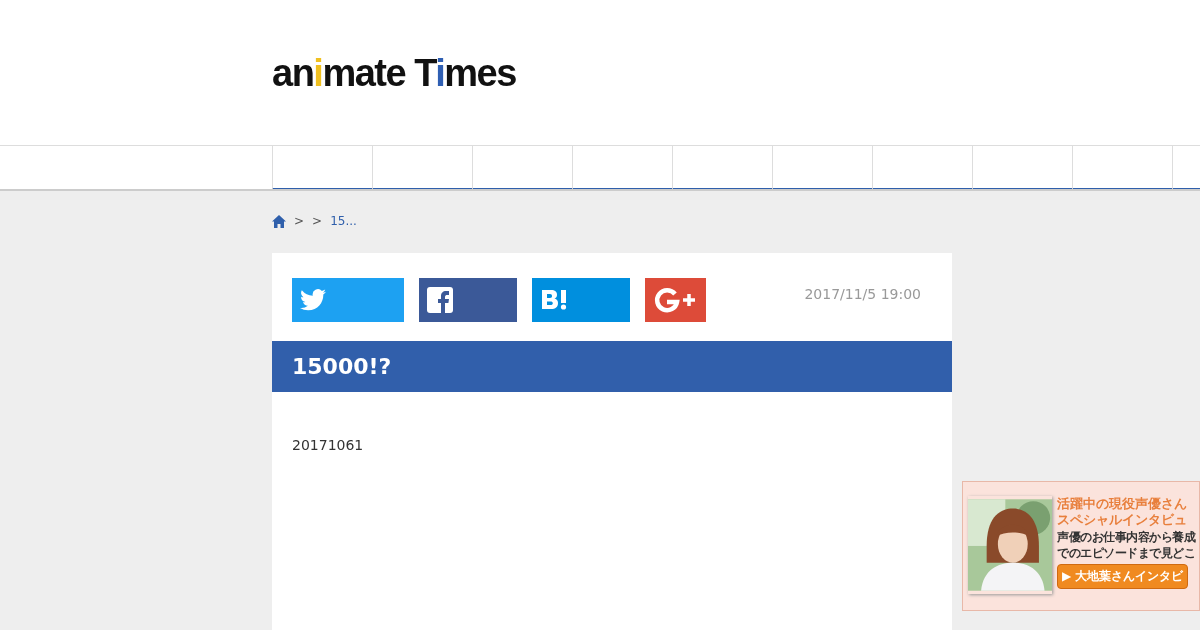 This screenshot has height=630, width=1200. Describe the element at coordinates (1122, 520) in the screenshot. I see `banner-headline: スペシャルインタビュ` at that location.